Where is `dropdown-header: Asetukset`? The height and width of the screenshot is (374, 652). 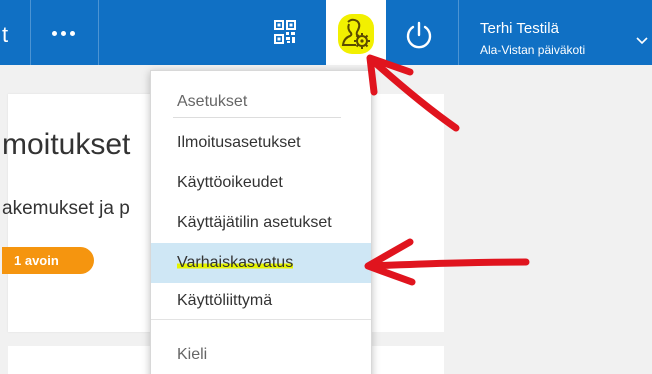
dropdown-header: Asetukset is located at coordinates (212, 101).